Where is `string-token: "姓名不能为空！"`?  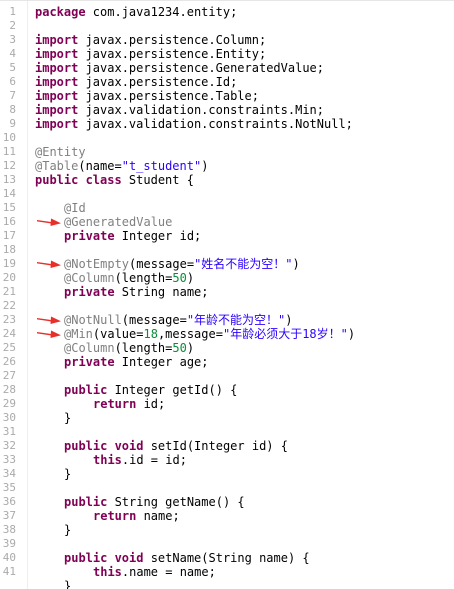 string-token: "姓名不能为空！" is located at coordinates (243, 264).